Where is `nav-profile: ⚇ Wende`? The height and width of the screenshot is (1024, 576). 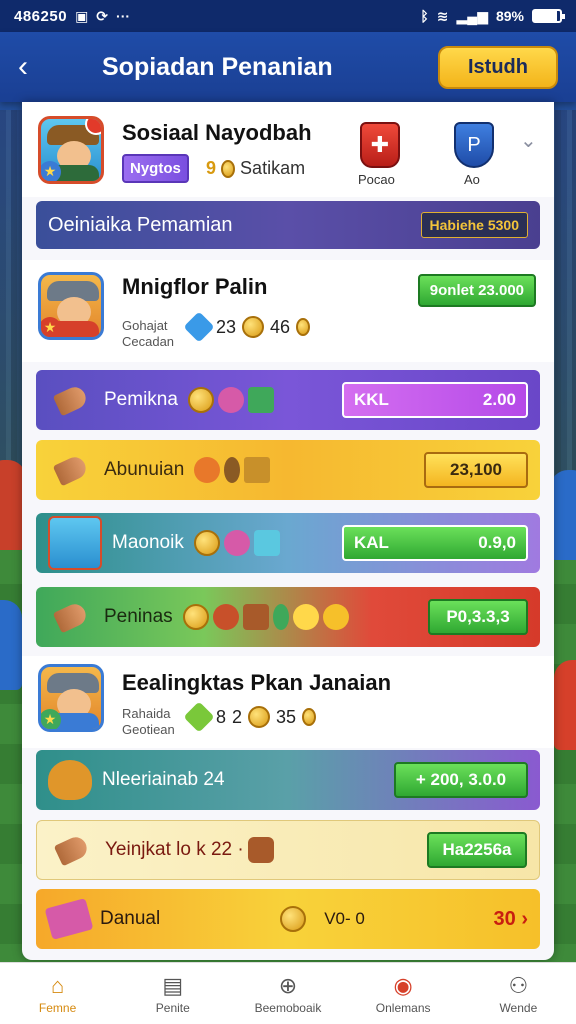
nav-profile: ⚇ Wende is located at coordinates (518, 994).